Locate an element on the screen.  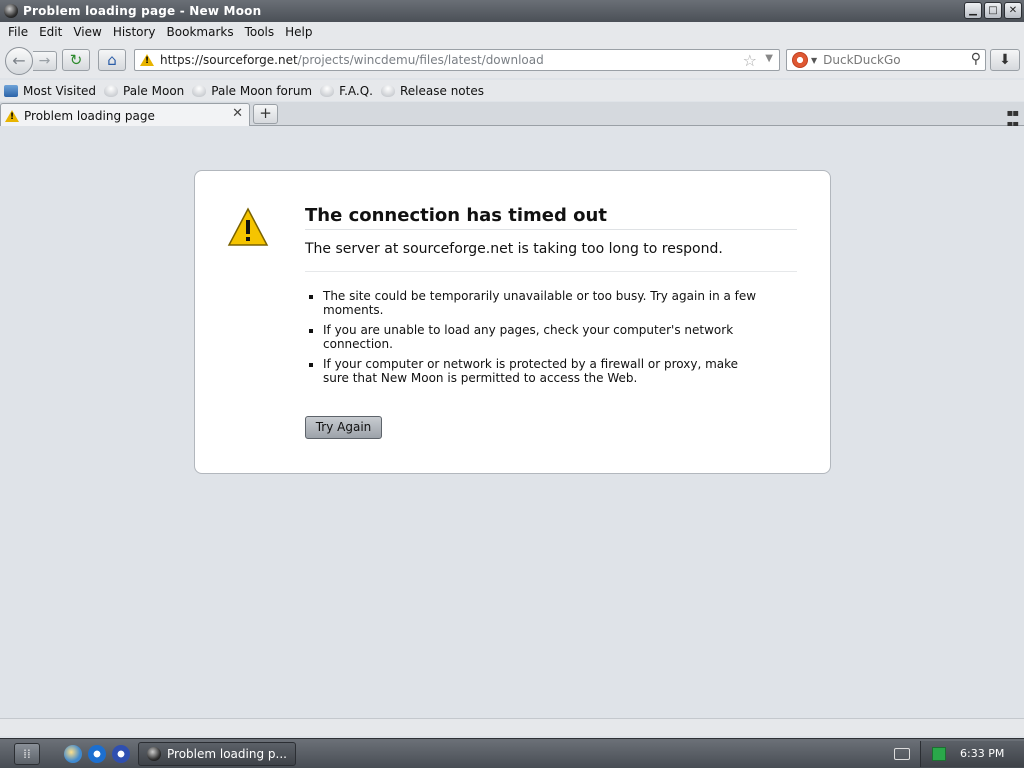
back-button: ← is located at coordinates (19, 61).